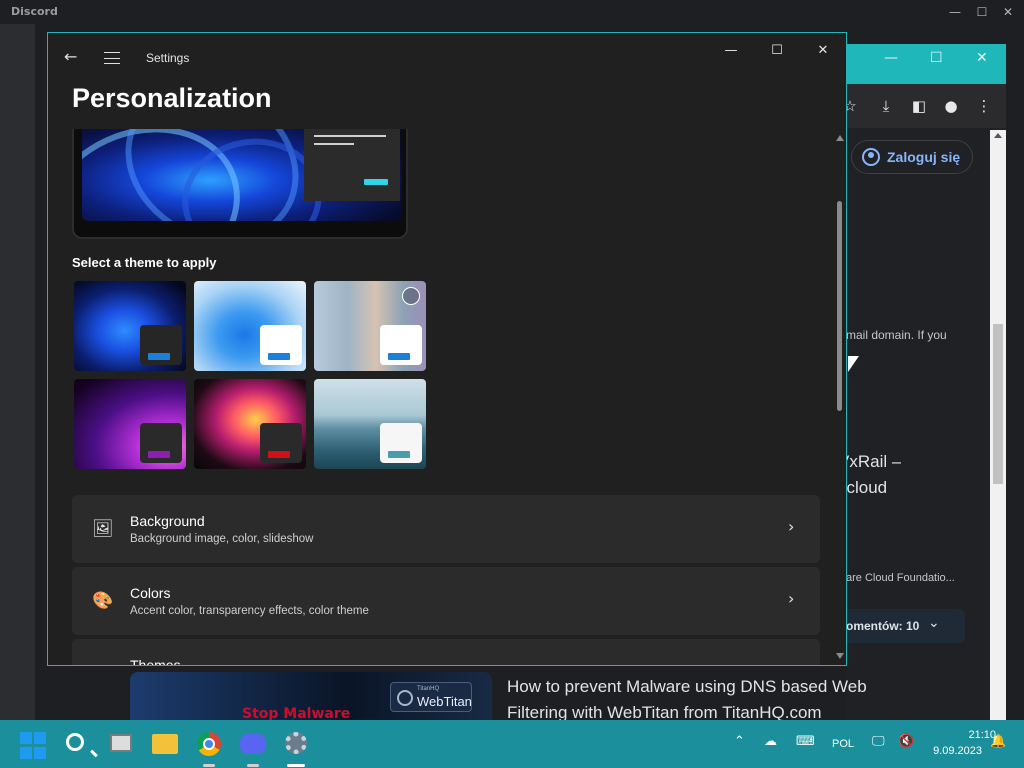 Image resolution: width=1024 pixels, height=768 pixels. Describe the element at coordinates (869, 462) in the screenshot. I see `article-headline-1: VxRail –` at that location.